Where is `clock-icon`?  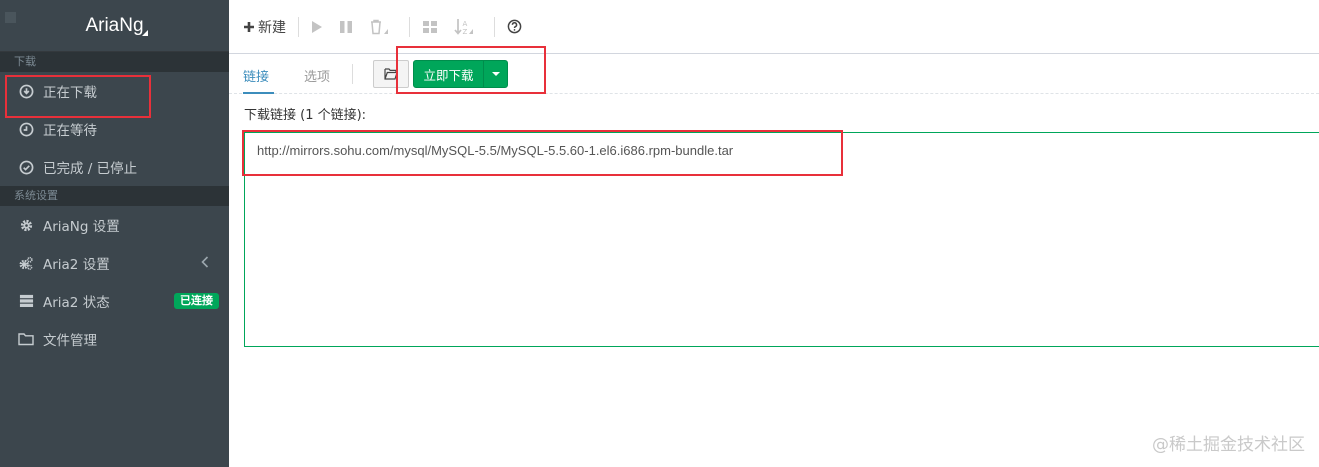 clock-icon is located at coordinates (26, 129).